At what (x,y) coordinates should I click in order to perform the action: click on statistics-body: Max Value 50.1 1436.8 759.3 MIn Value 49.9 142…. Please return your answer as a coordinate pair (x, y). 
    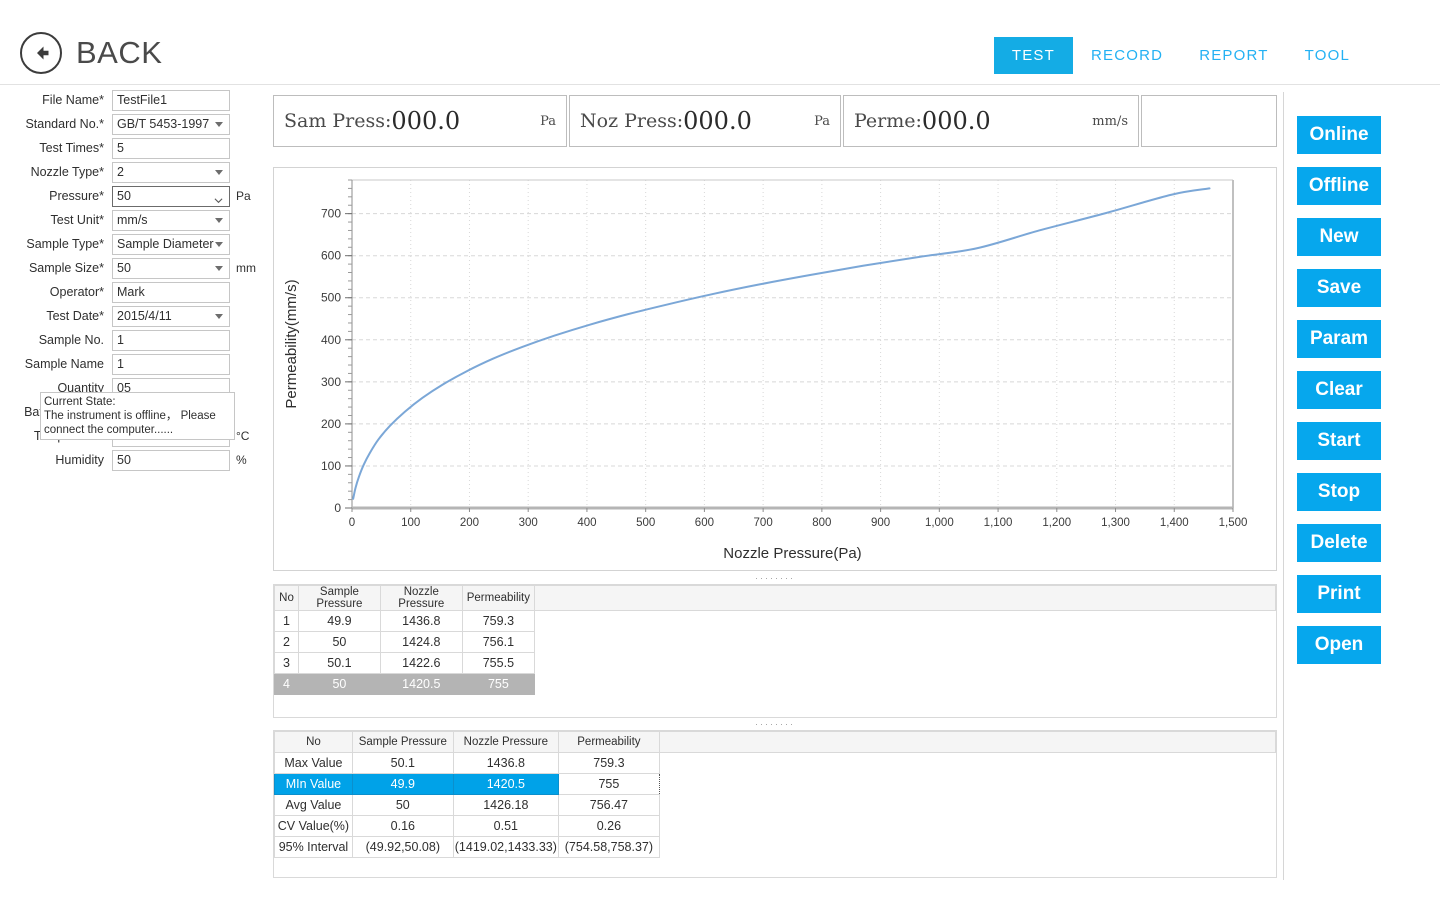
    Looking at the image, I should click on (775, 805).